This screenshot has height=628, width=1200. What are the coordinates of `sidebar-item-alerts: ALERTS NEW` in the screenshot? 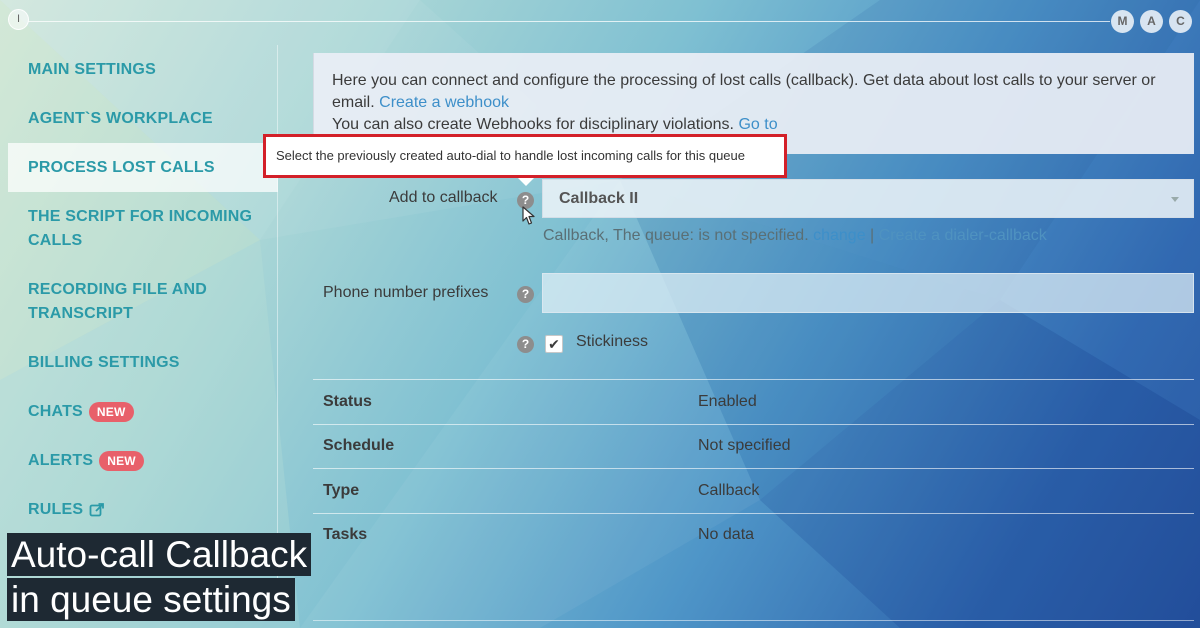 It's located at (143, 460).